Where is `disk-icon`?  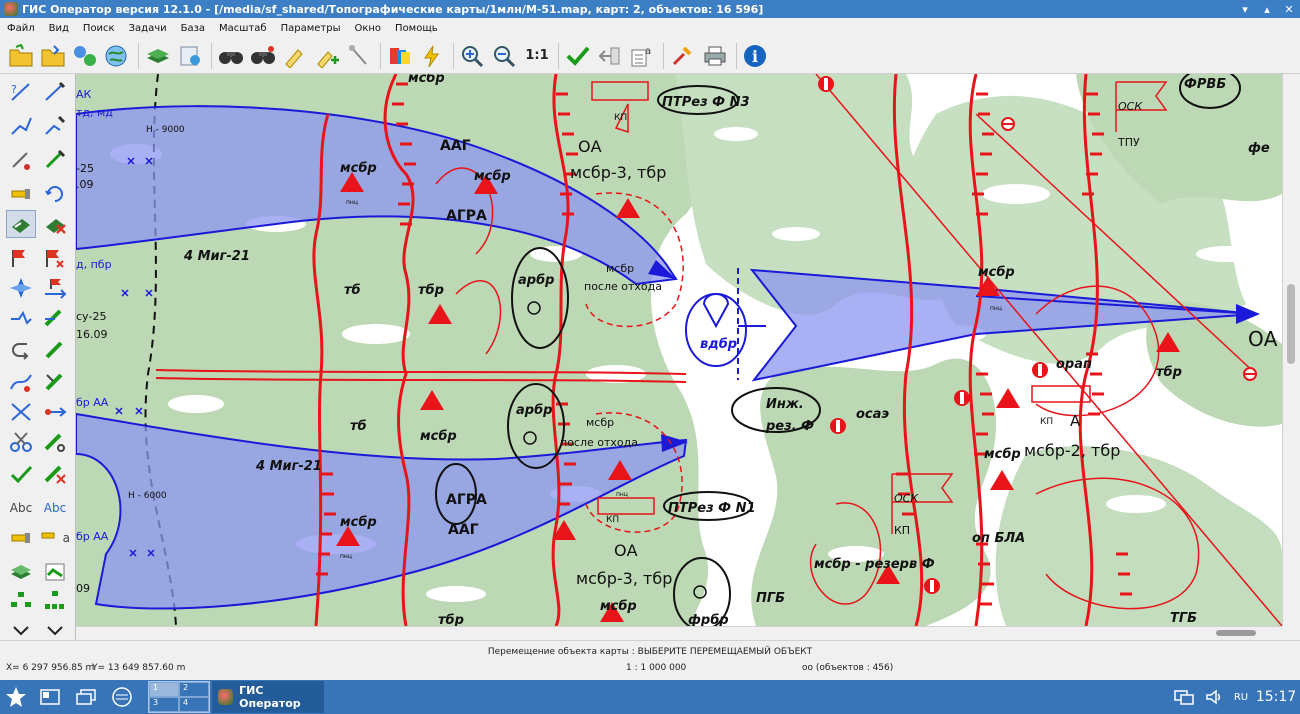
disk-icon is located at coordinates (122, 697).